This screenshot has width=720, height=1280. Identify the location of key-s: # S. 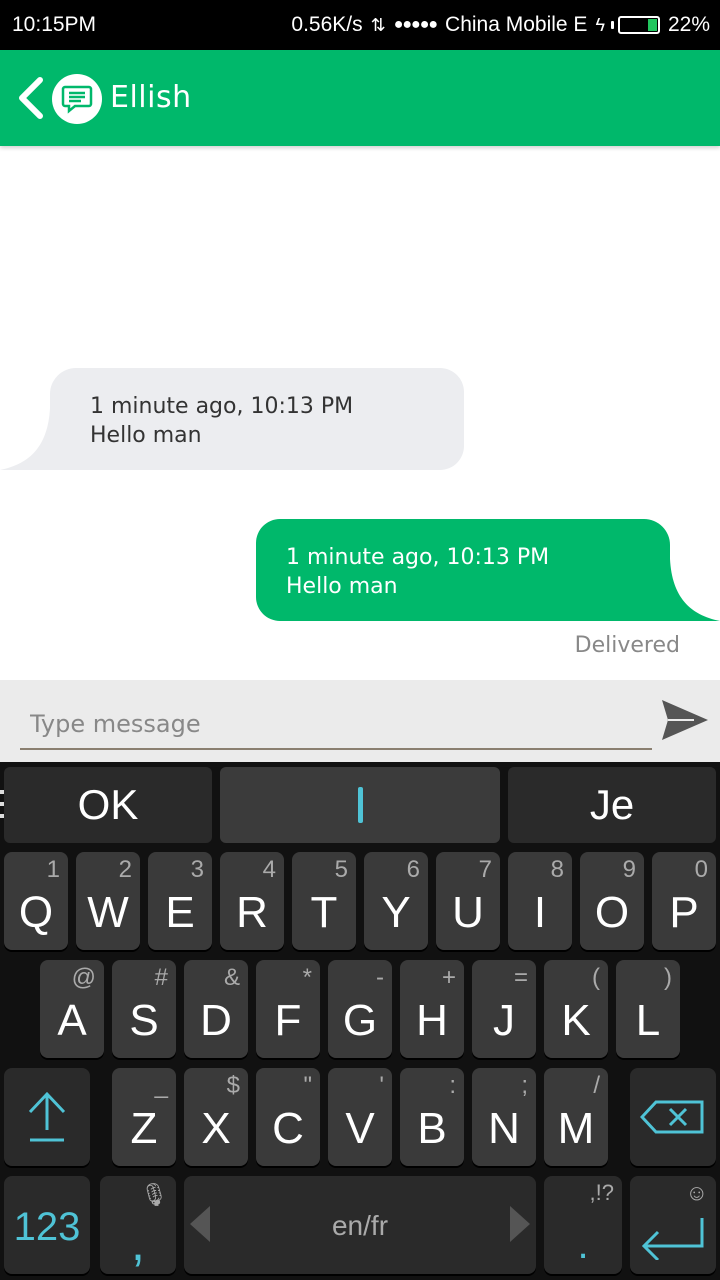
(144, 1009).